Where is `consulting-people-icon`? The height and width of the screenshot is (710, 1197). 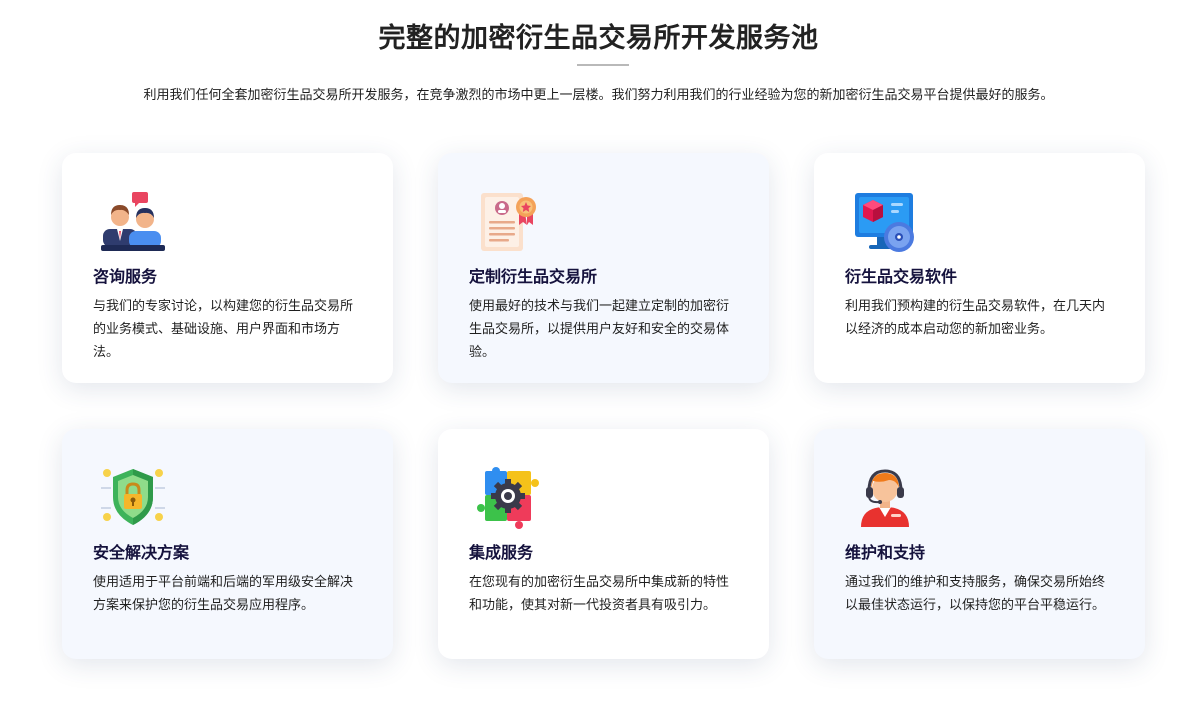
consulting-people-icon is located at coordinates (133, 223).